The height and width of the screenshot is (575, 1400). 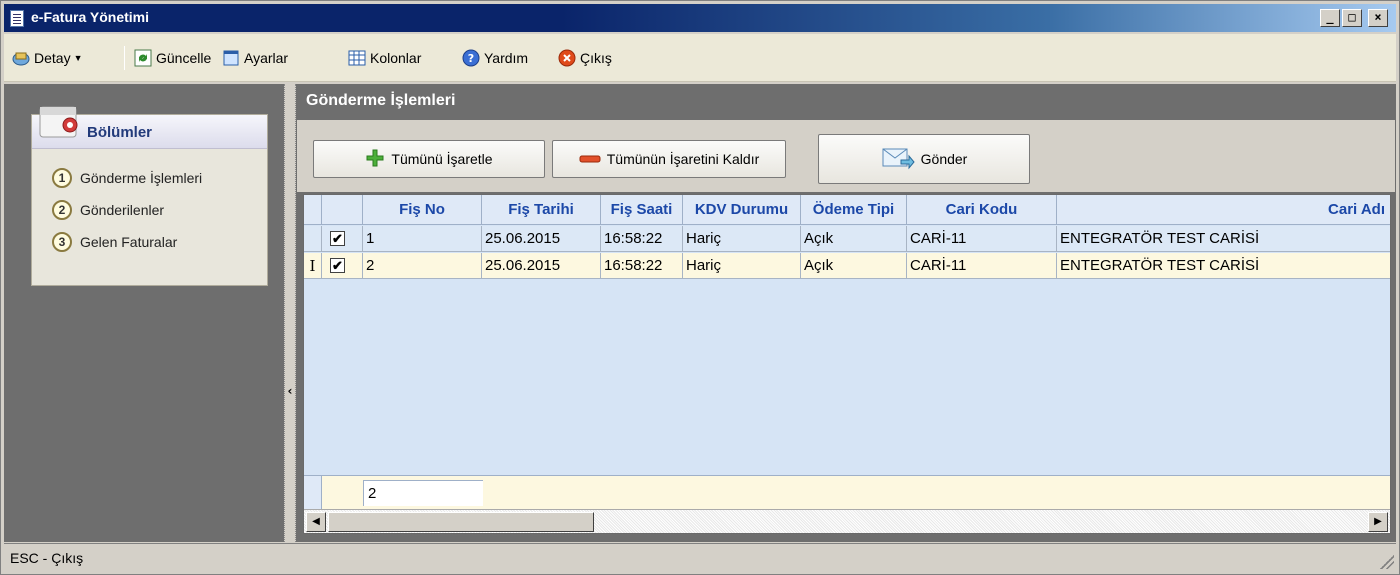 I want to click on column-header: Cari Adı, so click(x=1224, y=210).